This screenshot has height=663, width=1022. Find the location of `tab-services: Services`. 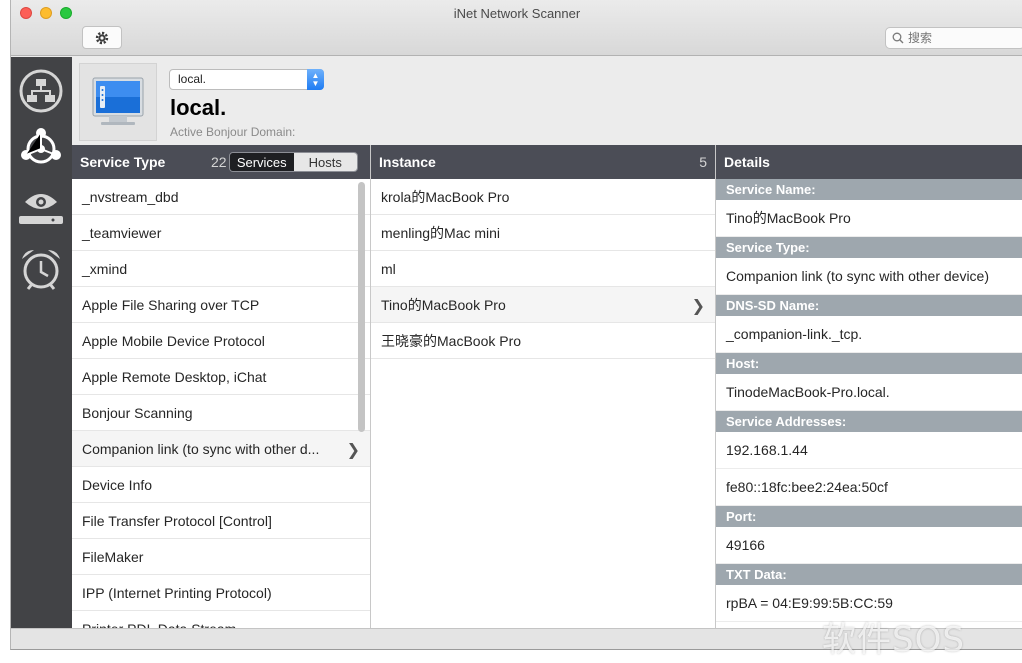

tab-services: Services is located at coordinates (262, 162).